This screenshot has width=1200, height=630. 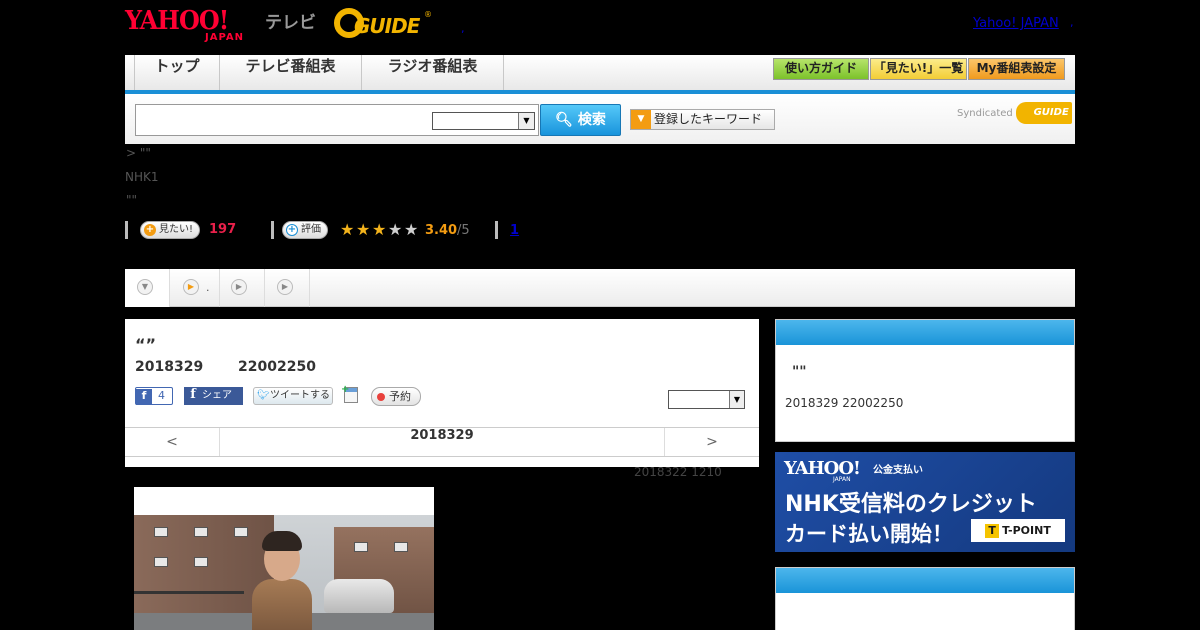 I want to click on facebook-share-label: シェア, so click(x=217, y=395).